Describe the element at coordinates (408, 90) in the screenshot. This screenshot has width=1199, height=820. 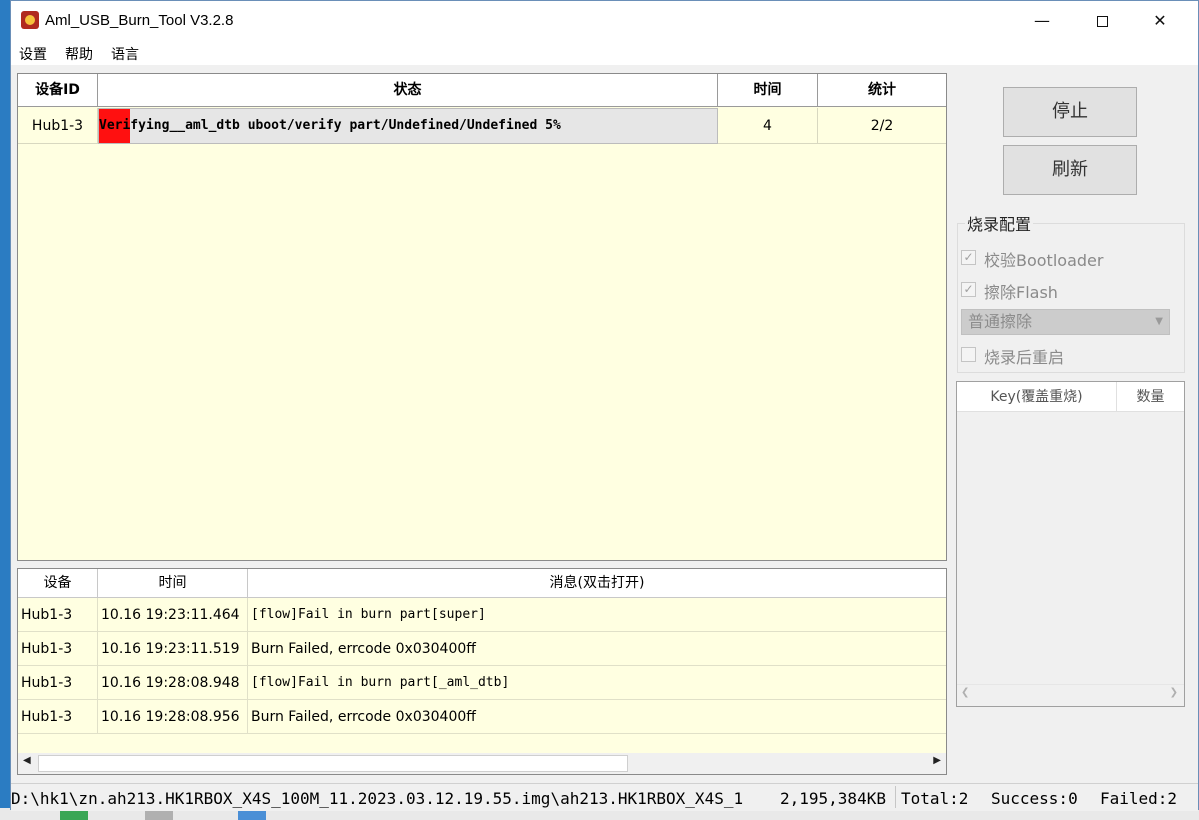
I see `column-header-status: 状态` at that location.